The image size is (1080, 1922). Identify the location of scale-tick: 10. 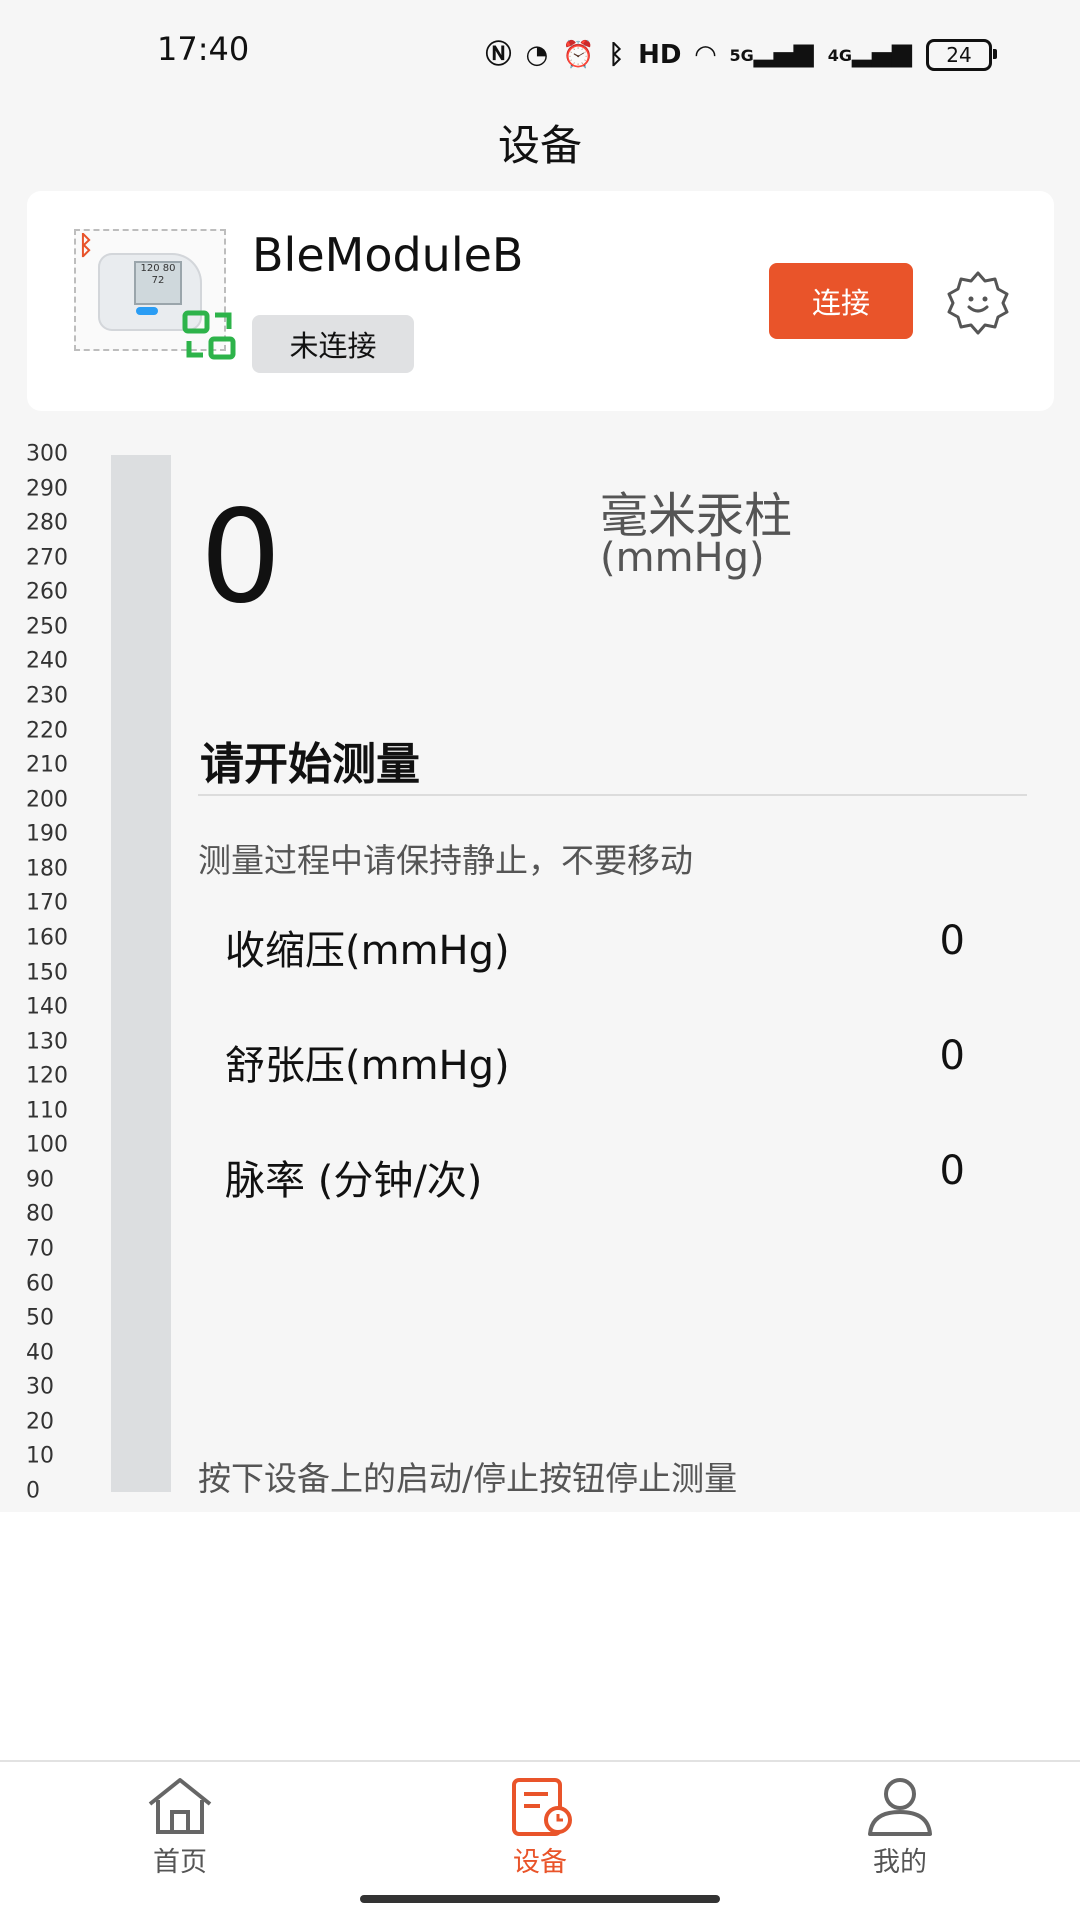
(40, 1456).